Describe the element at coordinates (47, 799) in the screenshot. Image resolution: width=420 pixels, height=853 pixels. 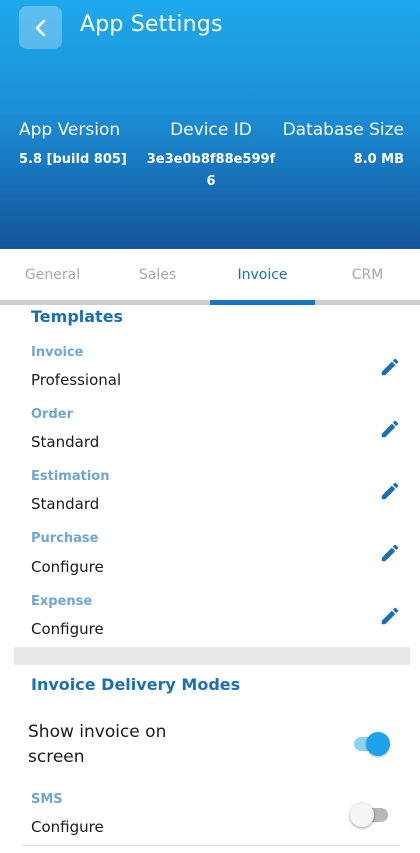
I see `sms-label: SMS` at that location.